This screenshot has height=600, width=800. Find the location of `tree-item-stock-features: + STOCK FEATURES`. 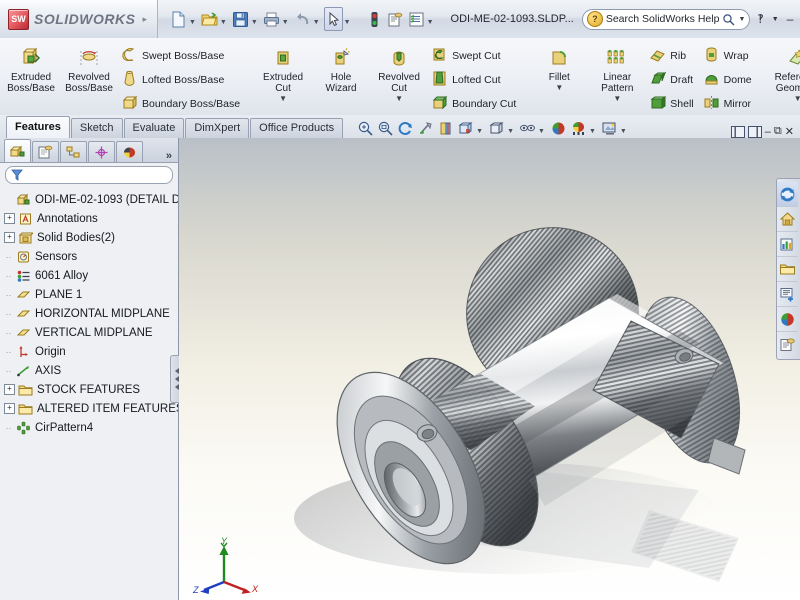

tree-item-stock-features: + STOCK FEATURES is located at coordinates (91, 389).